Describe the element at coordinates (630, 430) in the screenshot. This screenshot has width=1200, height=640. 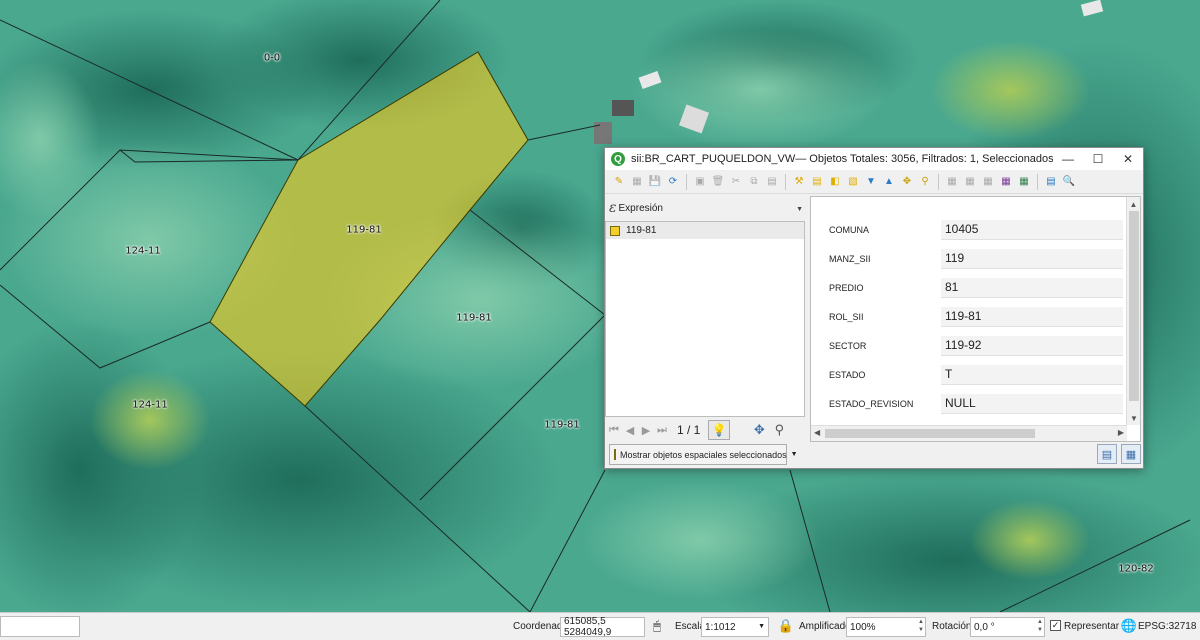
I see `previous-feature-icon: ◀` at that location.